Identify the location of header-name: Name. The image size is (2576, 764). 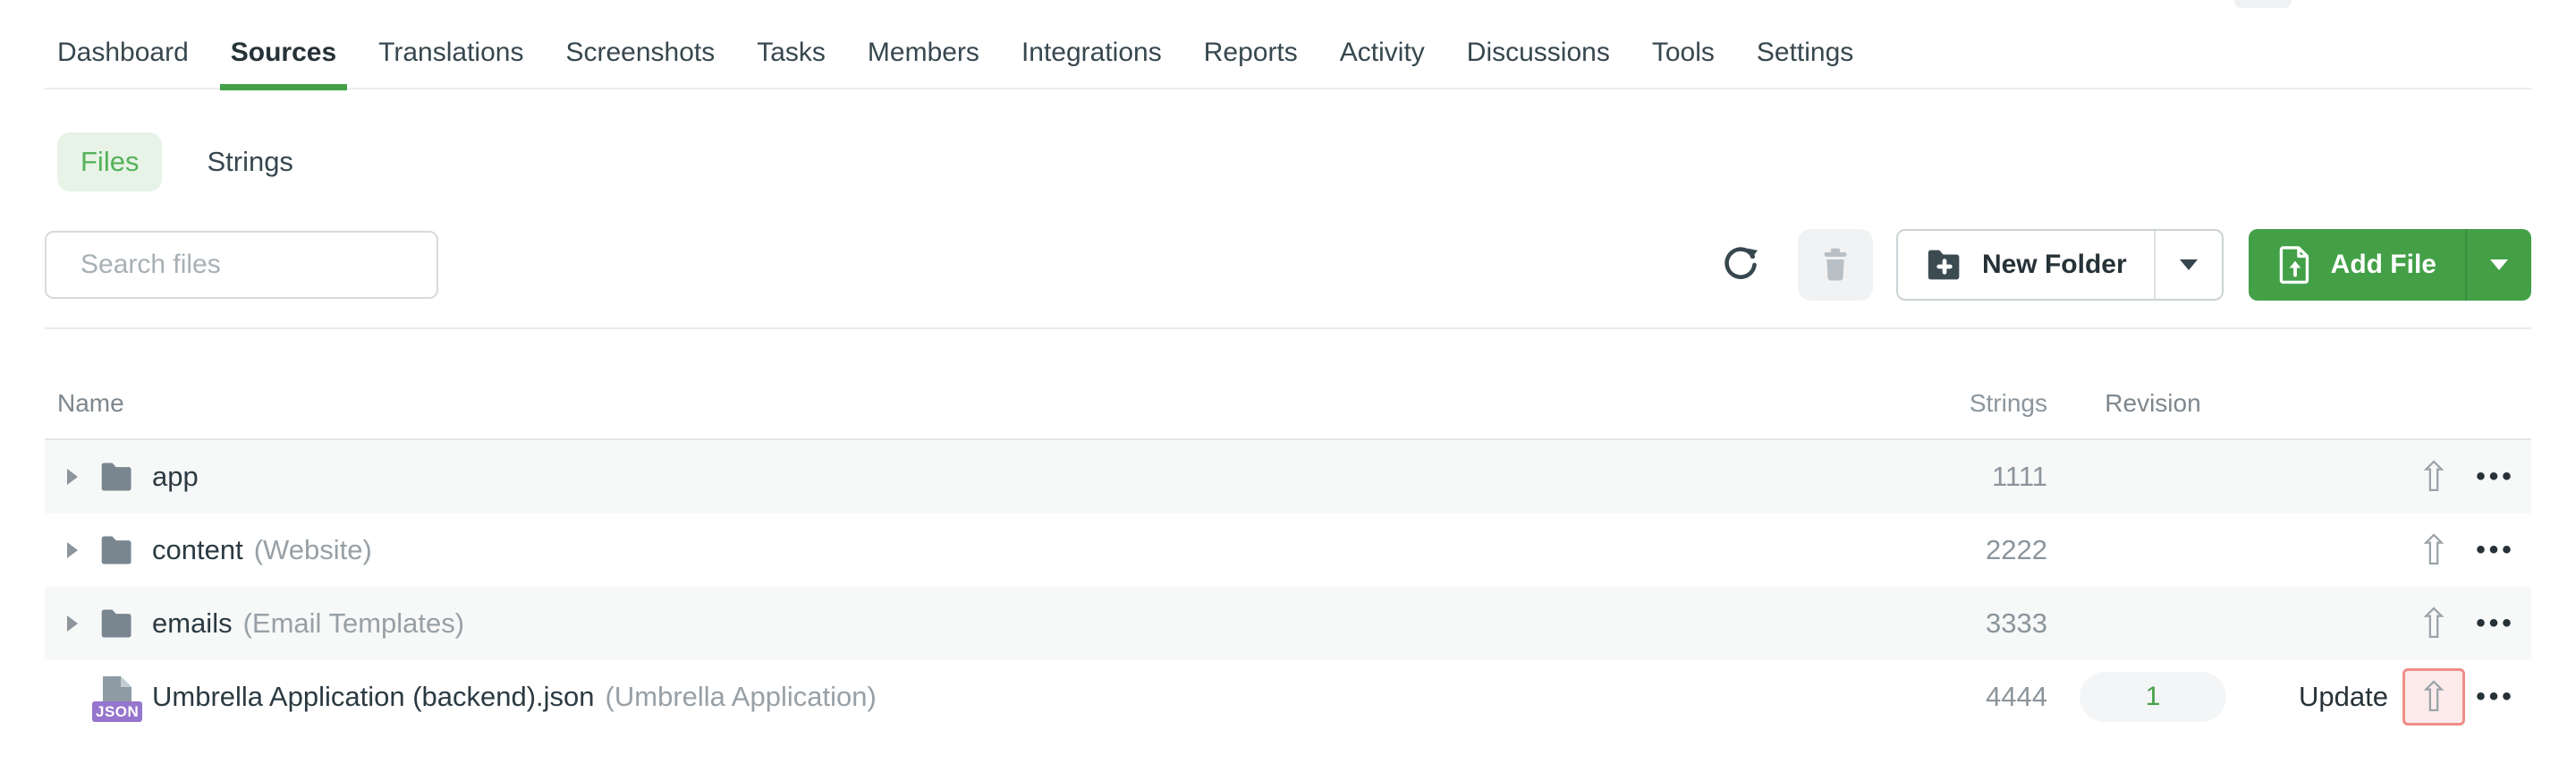
(90, 403).